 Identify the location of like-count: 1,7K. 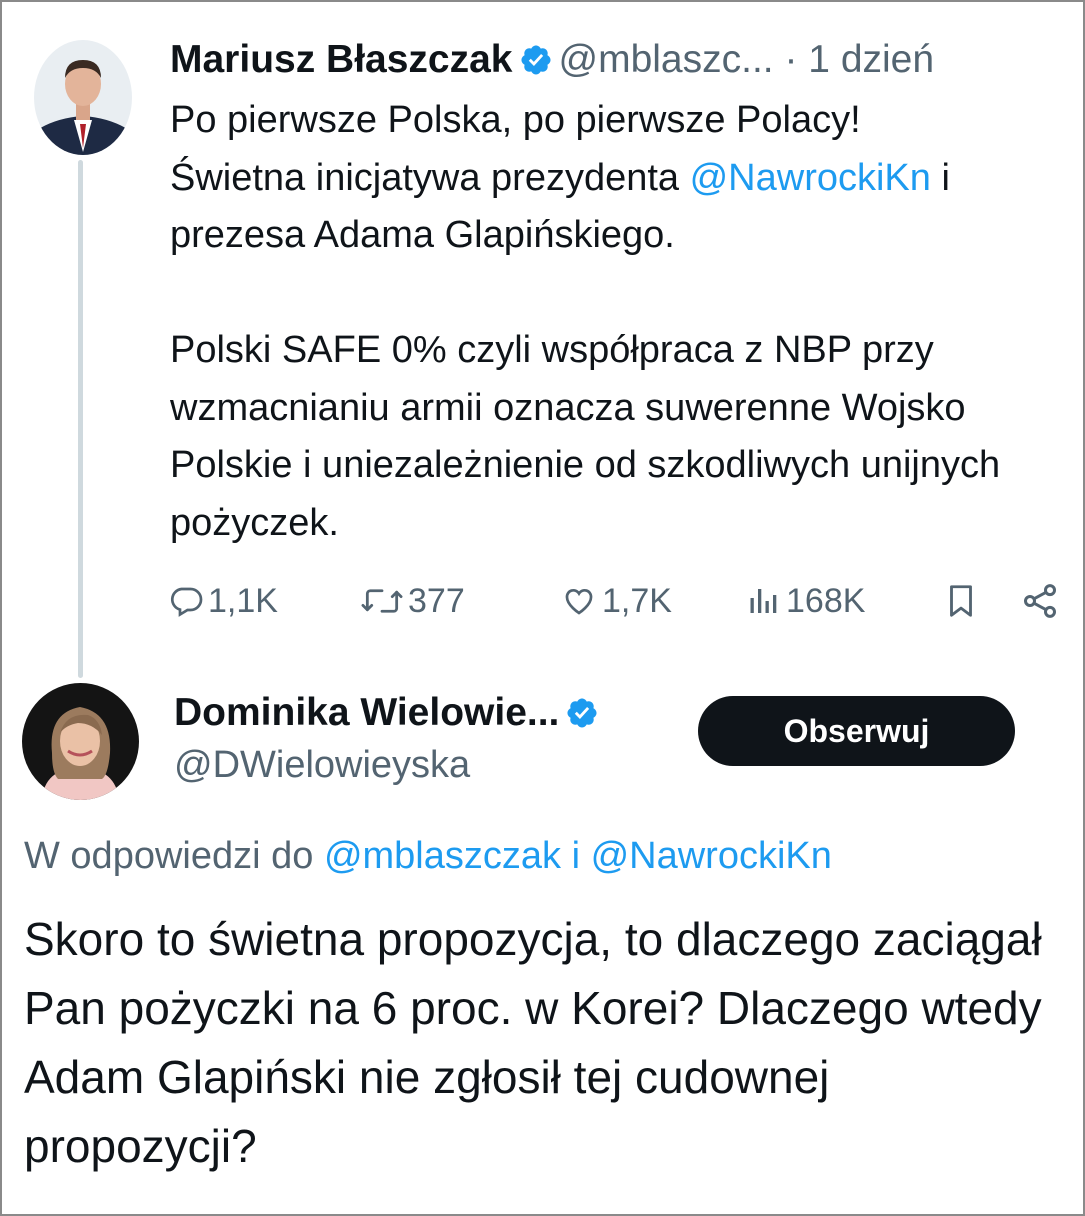
(637, 600).